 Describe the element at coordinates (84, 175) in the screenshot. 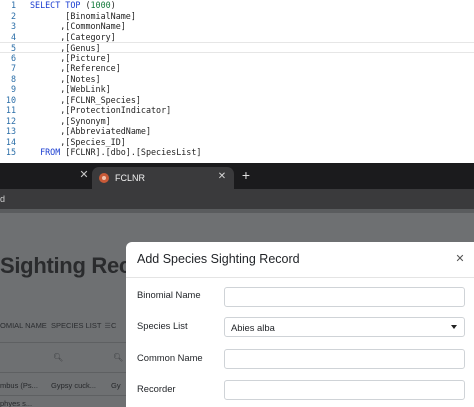

I see `close-previous-tab-icon: ✕` at that location.